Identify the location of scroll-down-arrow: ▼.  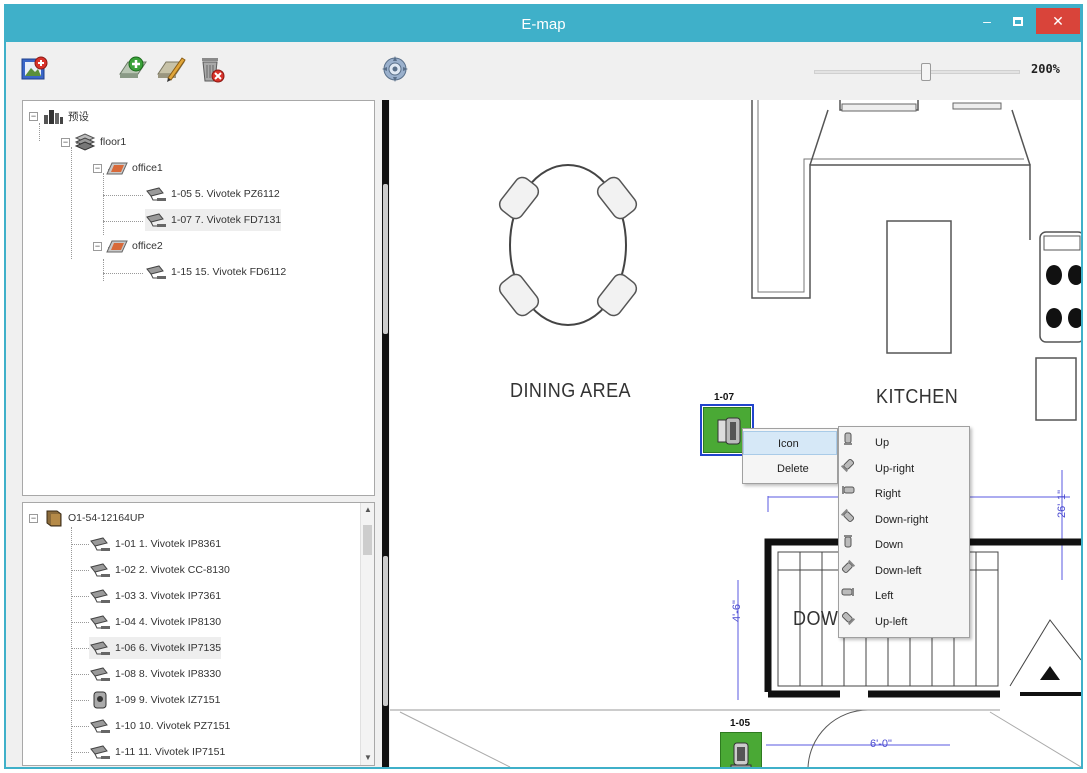
(367, 758).